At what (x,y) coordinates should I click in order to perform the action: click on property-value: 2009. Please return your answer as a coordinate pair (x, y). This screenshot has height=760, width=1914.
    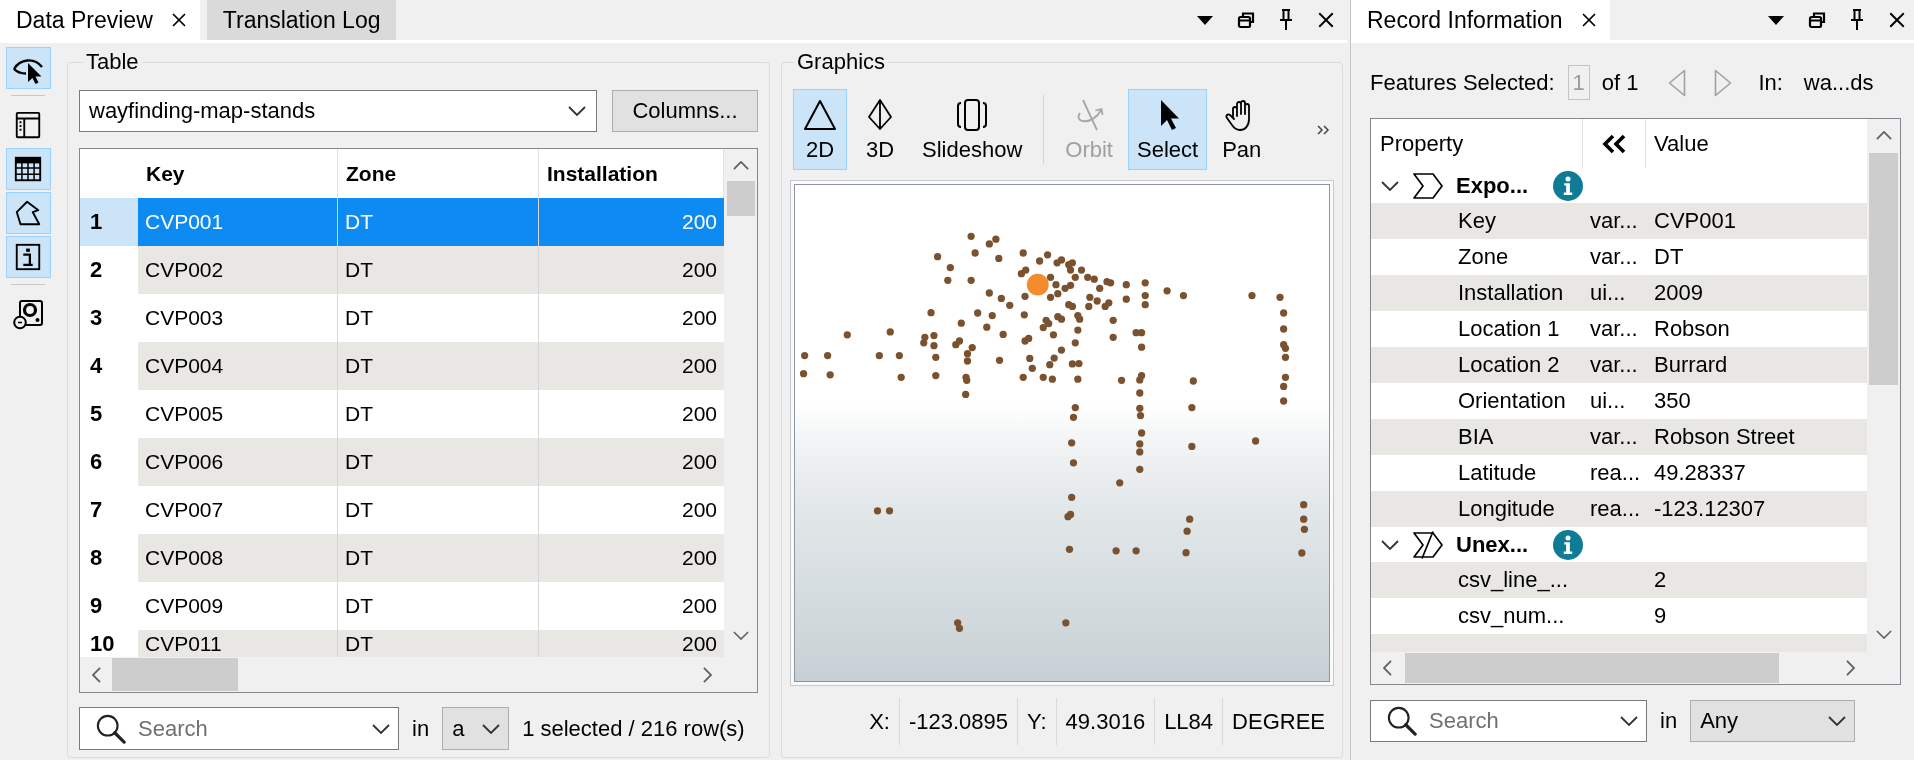
    Looking at the image, I should click on (1678, 293).